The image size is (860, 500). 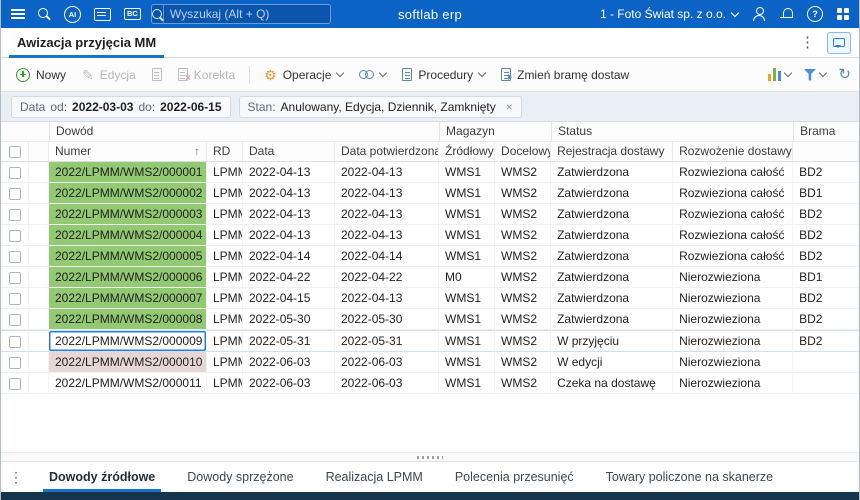 I want to click on cell-data: 2022-05-31, so click(x=289, y=341).